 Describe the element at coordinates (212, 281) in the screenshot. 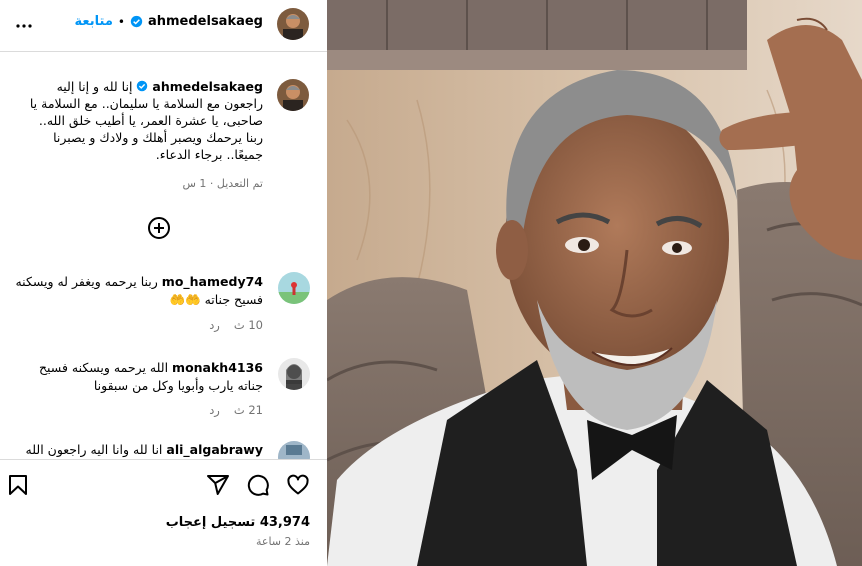

I see `comment-username: mo_hamedy74` at that location.